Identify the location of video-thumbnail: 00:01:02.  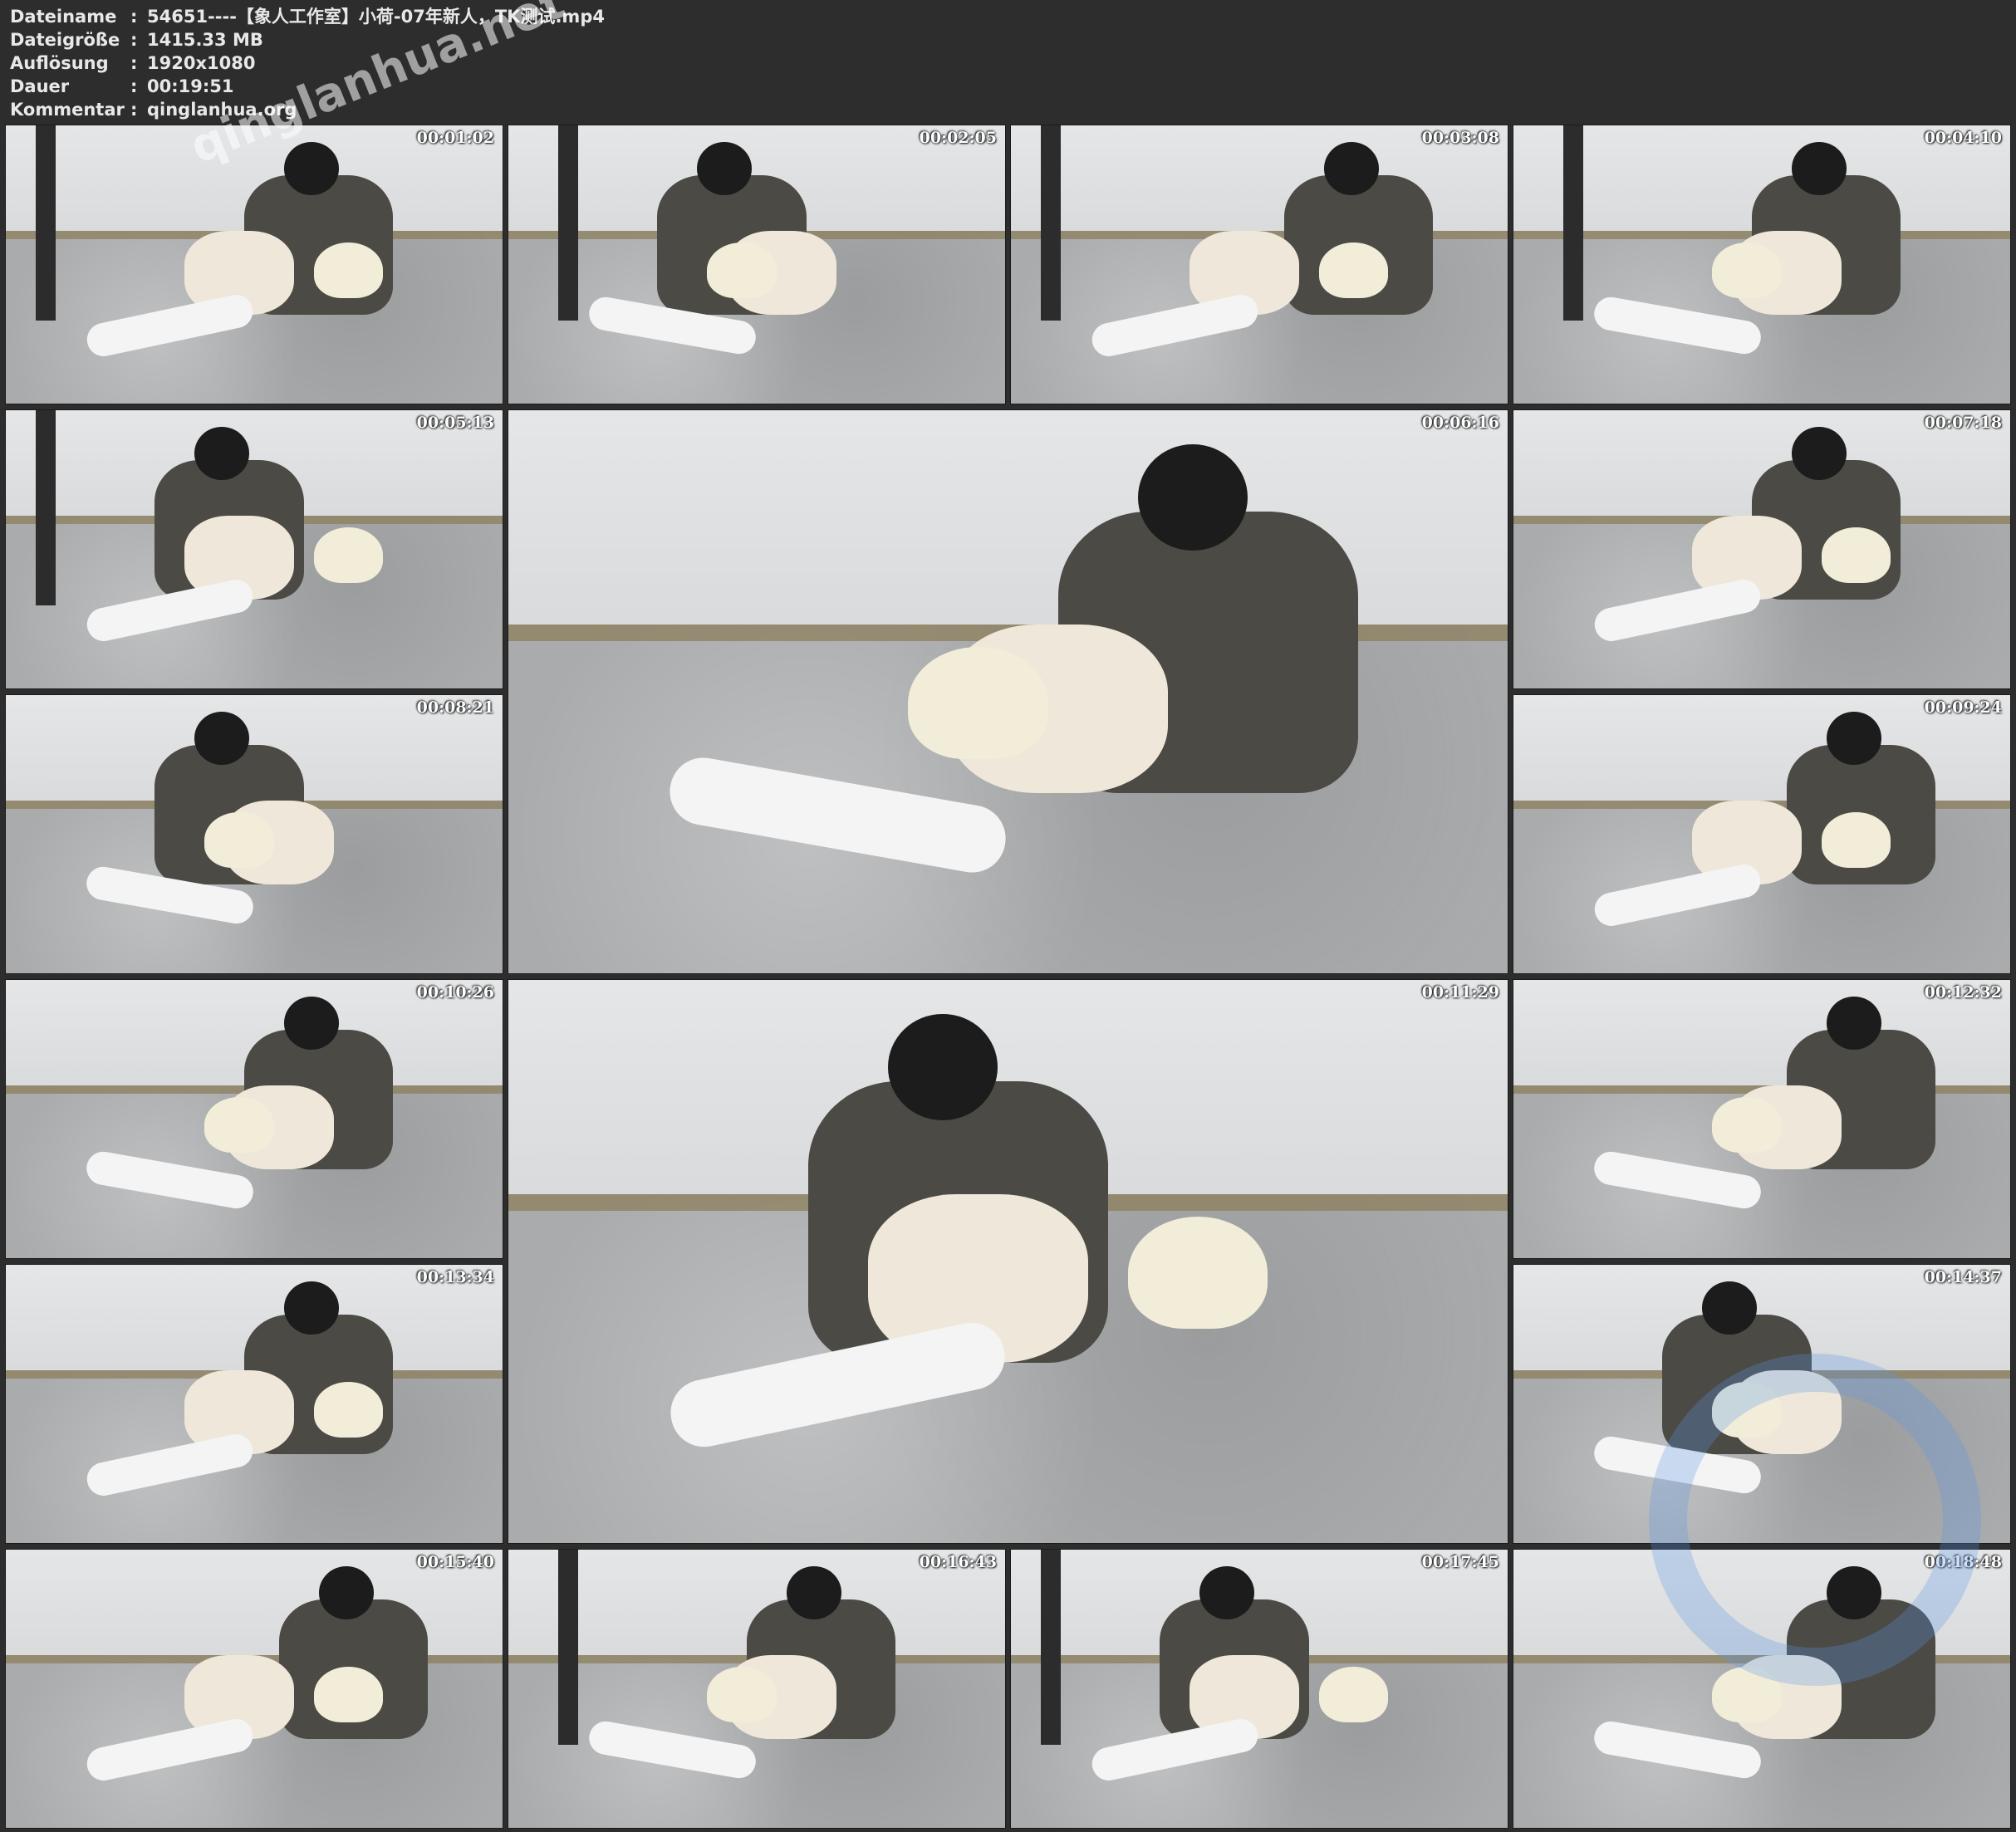
(254, 264).